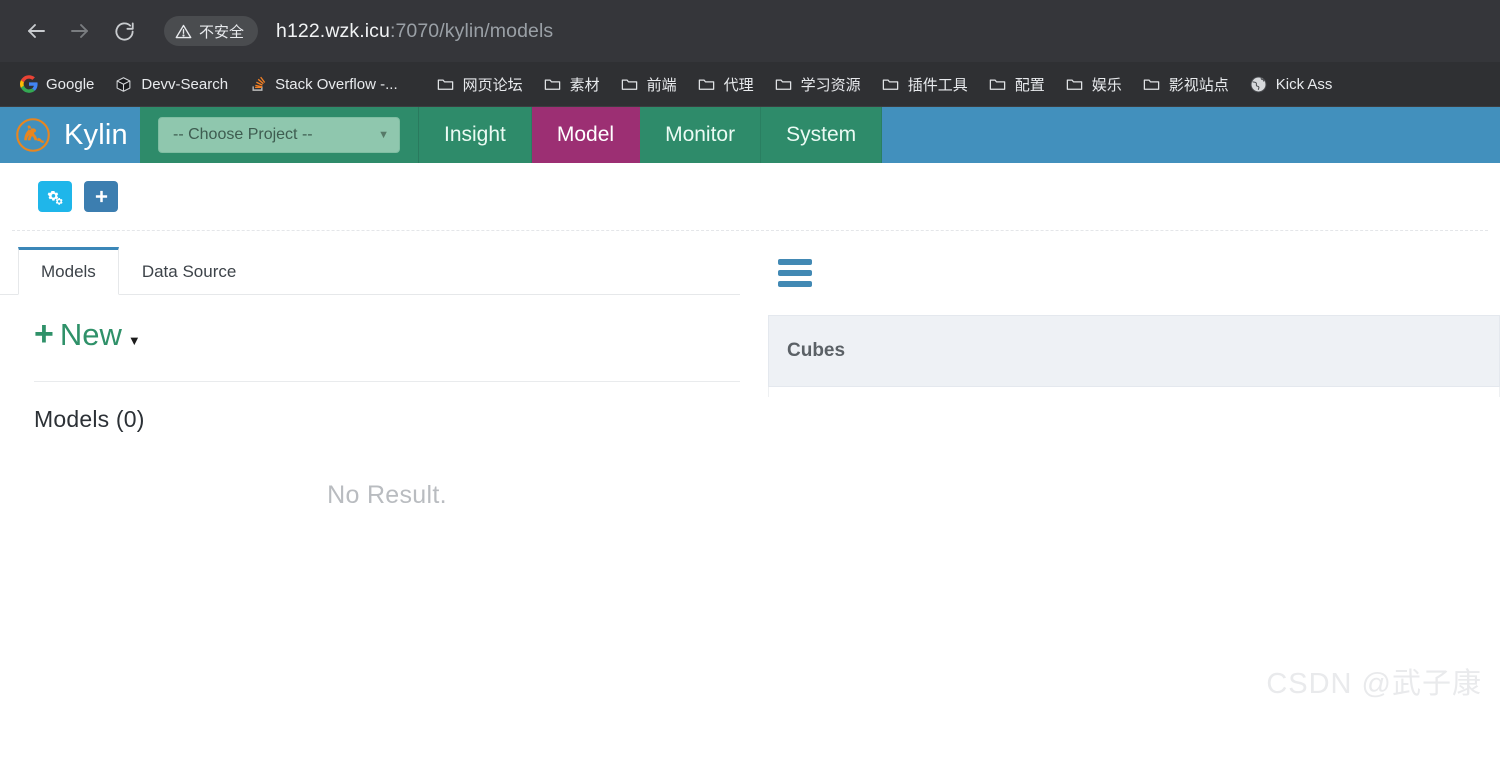 The height and width of the screenshot is (765, 1500). I want to click on new-model-button: + New ▼, so click(87, 335).